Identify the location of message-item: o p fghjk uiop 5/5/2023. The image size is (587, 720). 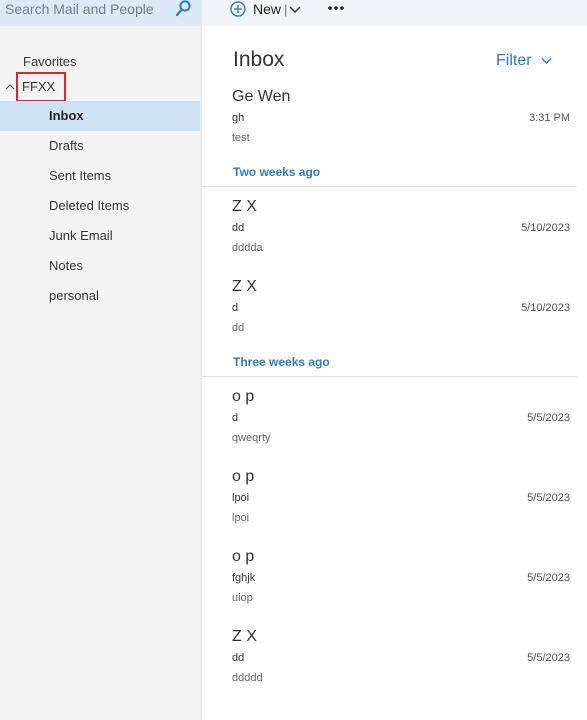
(389, 587).